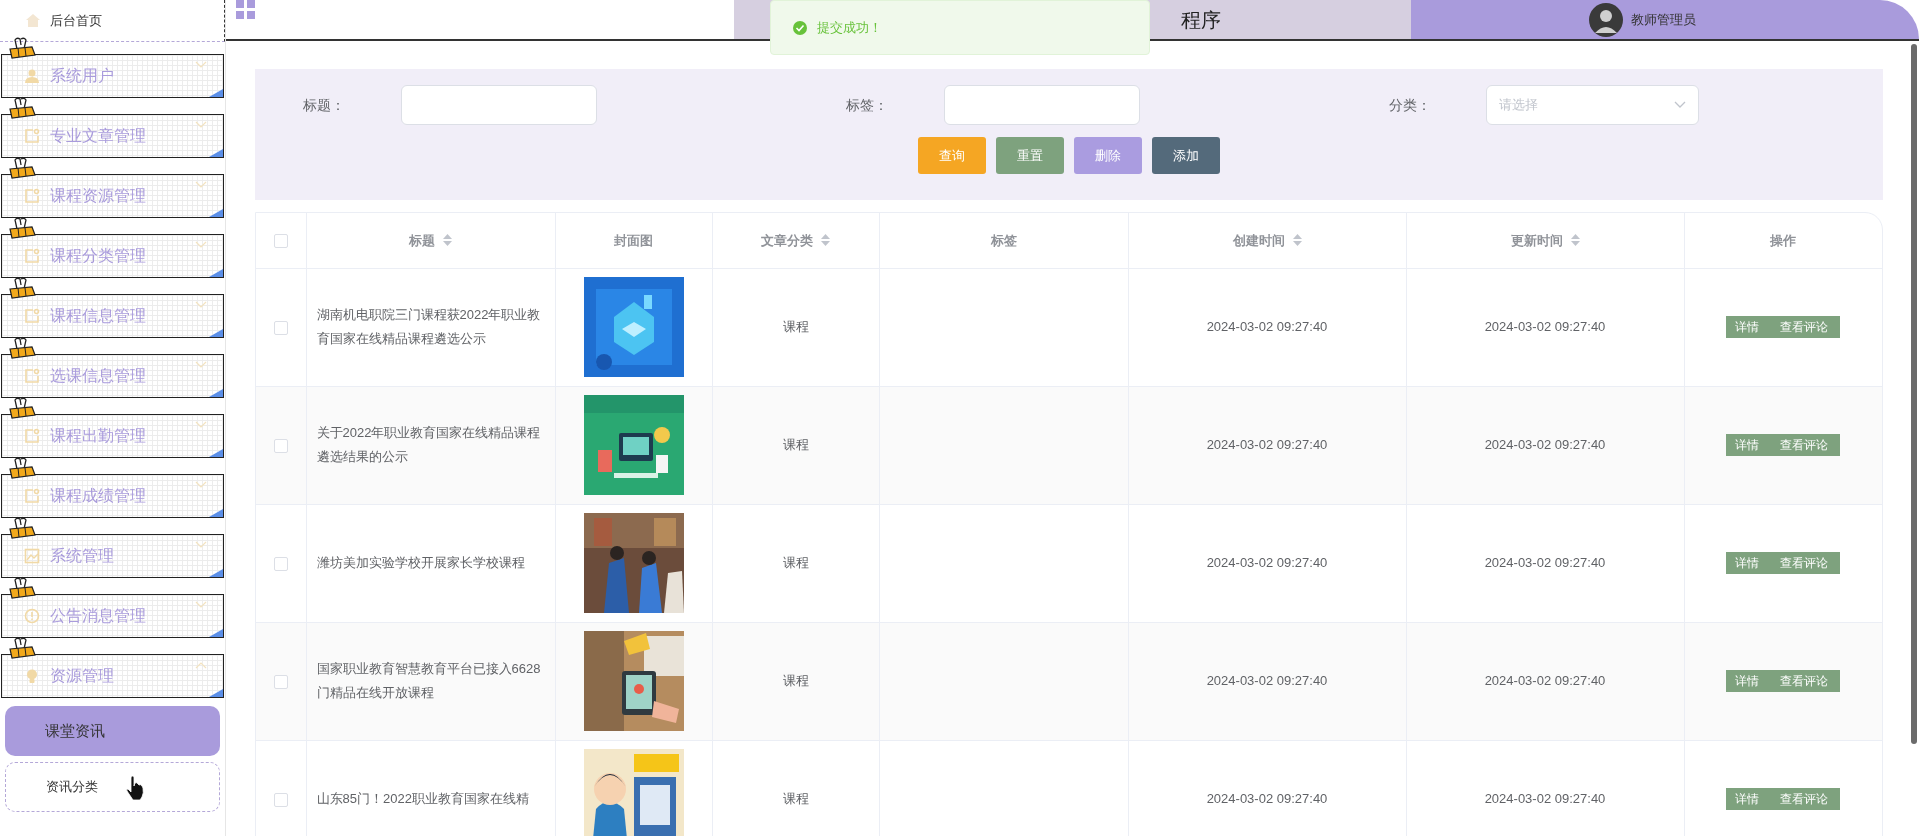 The width and height of the screenshot is (1919, 836). Describe the element at coordinates (324, 105) in the screenshot. I see `field-label: 标题：` at that location.